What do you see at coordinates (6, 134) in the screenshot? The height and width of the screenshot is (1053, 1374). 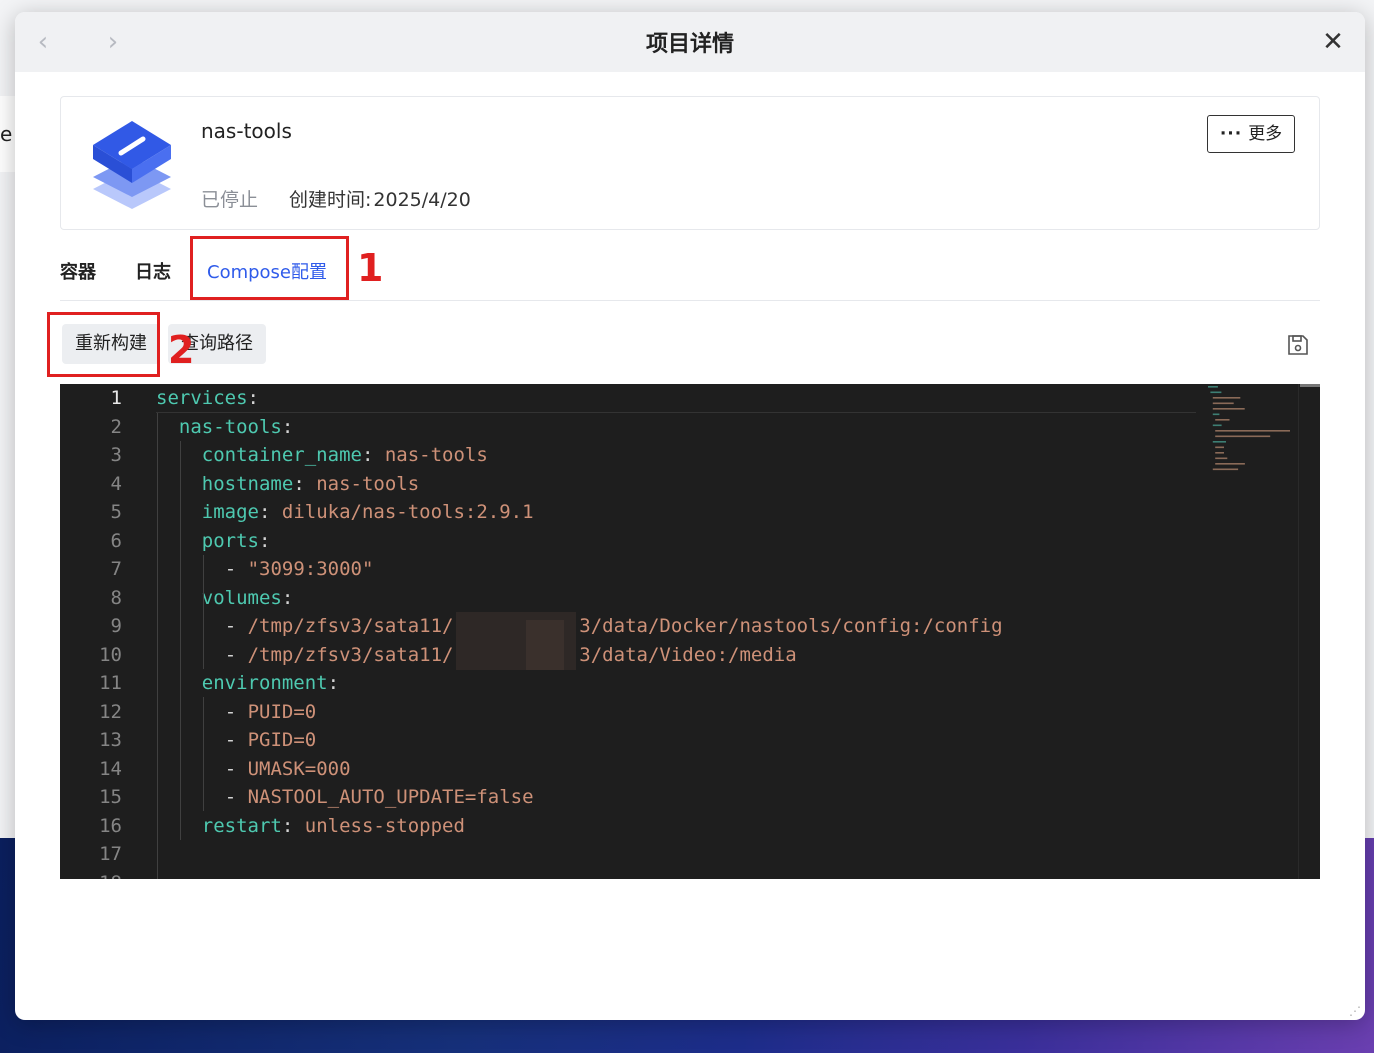 I see `background-window-text: e` at bounding box center [6, 134].